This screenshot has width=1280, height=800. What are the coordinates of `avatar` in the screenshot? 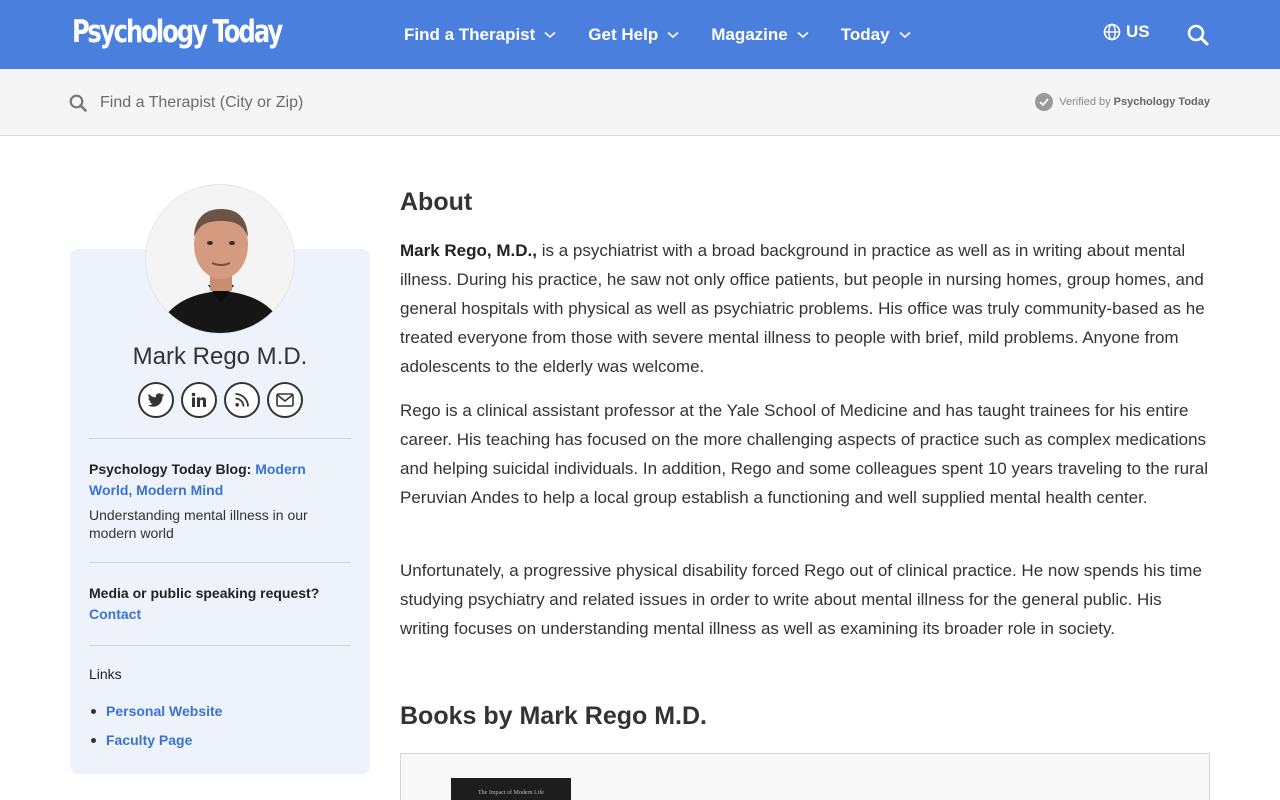 It's located at (220, 259).